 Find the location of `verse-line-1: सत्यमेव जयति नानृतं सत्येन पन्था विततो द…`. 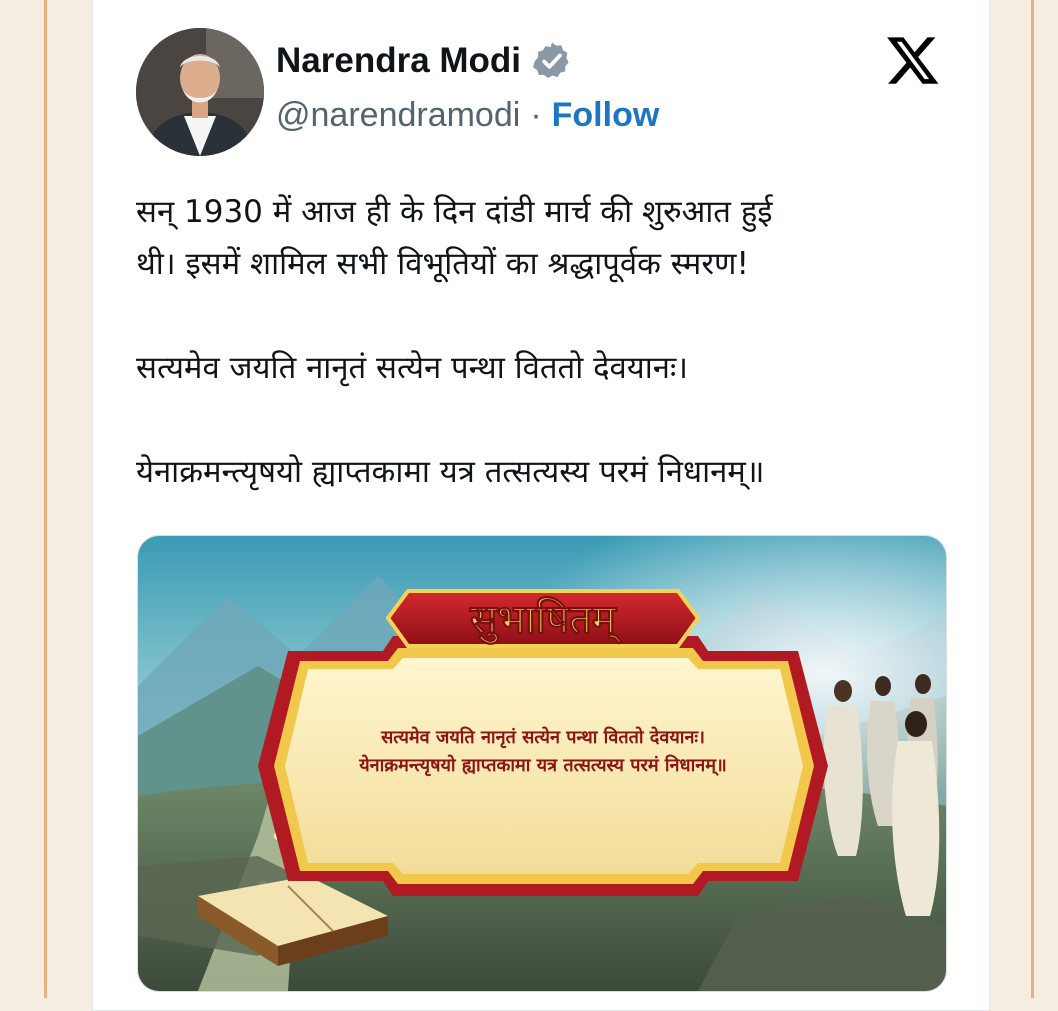

verse-line-1: सत्यमेव जयति नानृतं सत्येन पन्था विततो द… is located at coordinates (542, 737).